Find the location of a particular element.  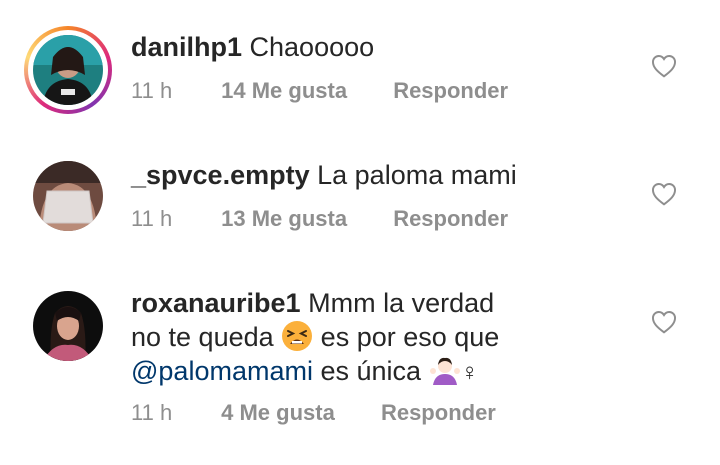

comment-username: _spvce.empty is located at coordinates (220, 175).